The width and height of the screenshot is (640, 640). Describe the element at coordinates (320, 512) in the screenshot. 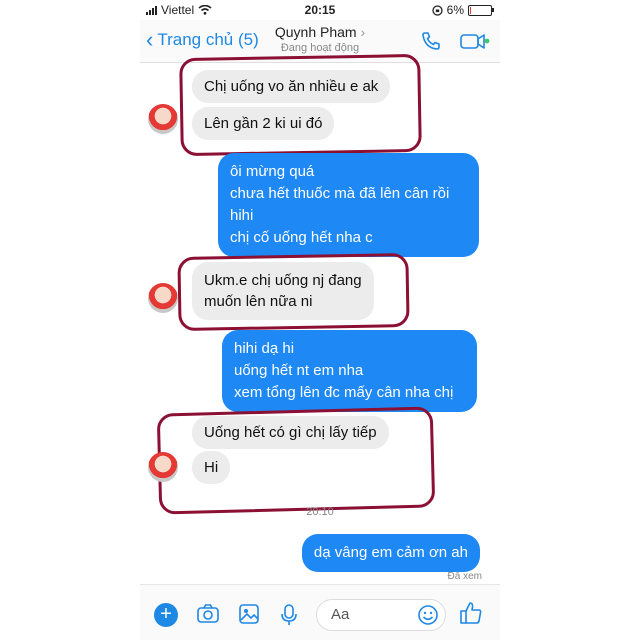

I see `message-timestamp: 20:10` at that location.